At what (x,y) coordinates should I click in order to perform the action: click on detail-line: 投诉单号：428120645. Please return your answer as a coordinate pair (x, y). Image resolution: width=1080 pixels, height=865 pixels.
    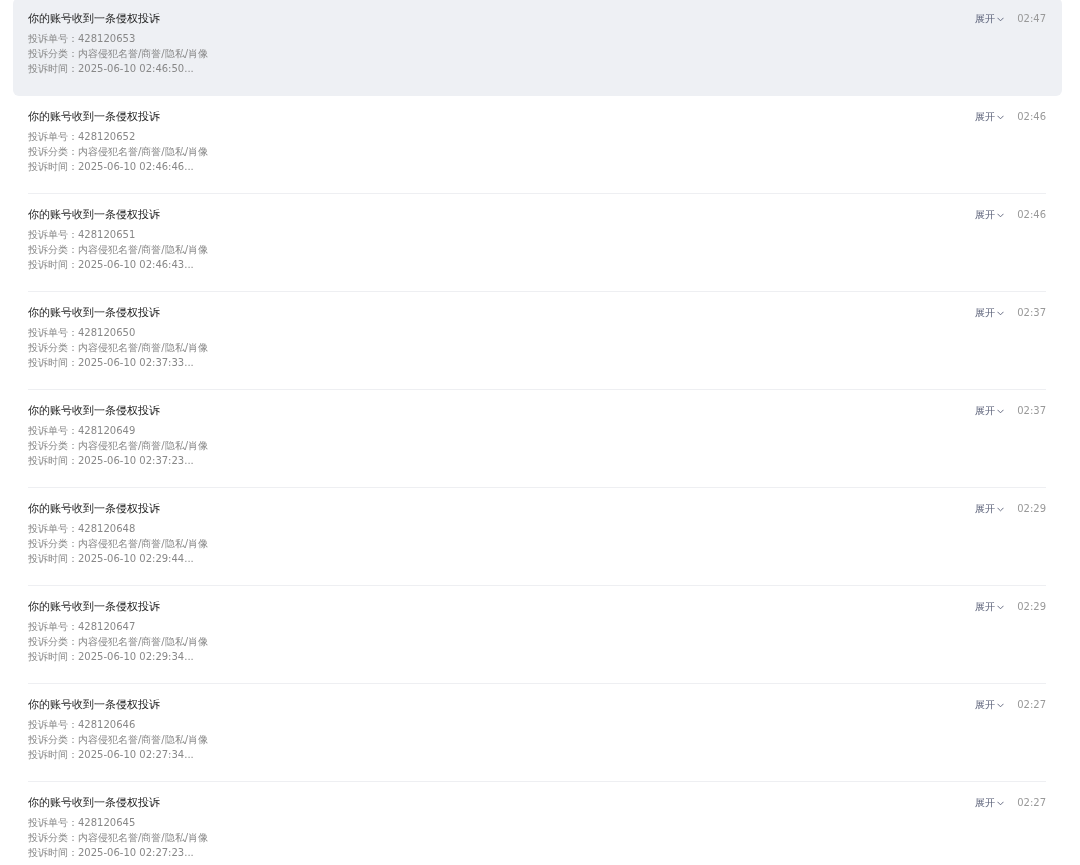
    Looking at the image, I should click on (82, 823).